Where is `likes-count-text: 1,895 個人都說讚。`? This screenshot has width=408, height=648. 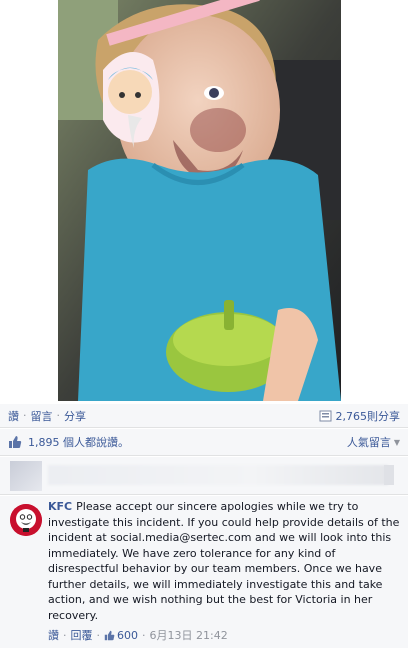 likes-count-text: 1,895 個人都說讚。 is located at coordinates (78, 442).